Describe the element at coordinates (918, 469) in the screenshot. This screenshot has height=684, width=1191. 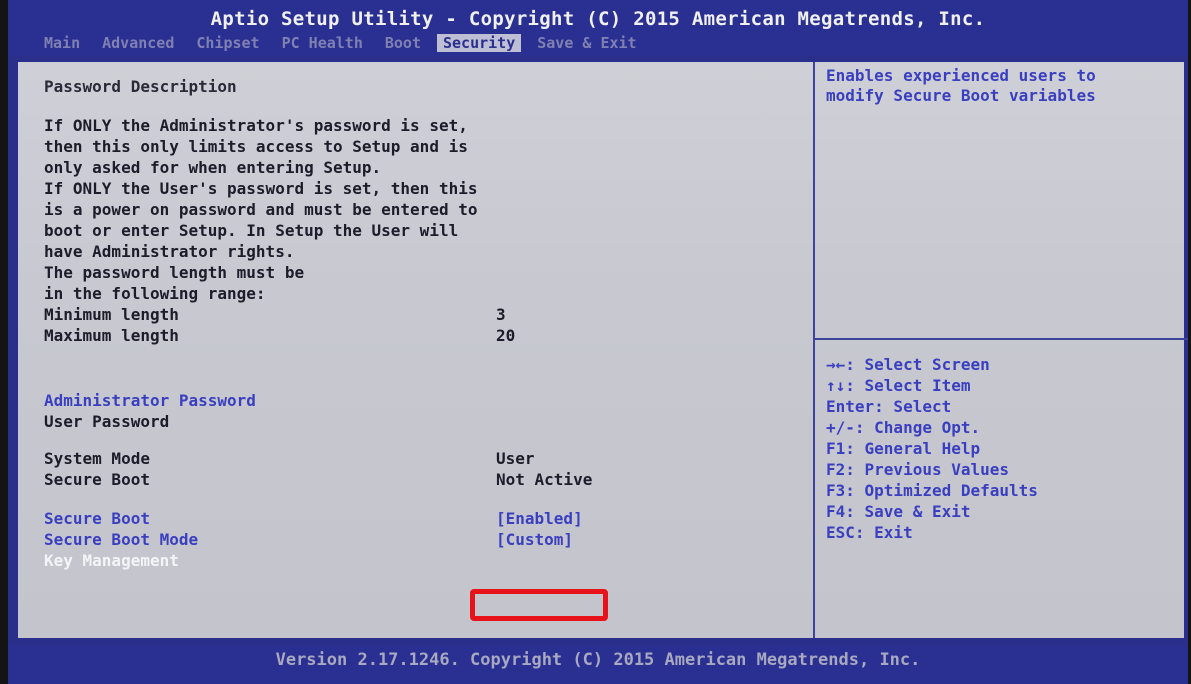
I see `key-hint-f2: F2: Previous Values` at that location.